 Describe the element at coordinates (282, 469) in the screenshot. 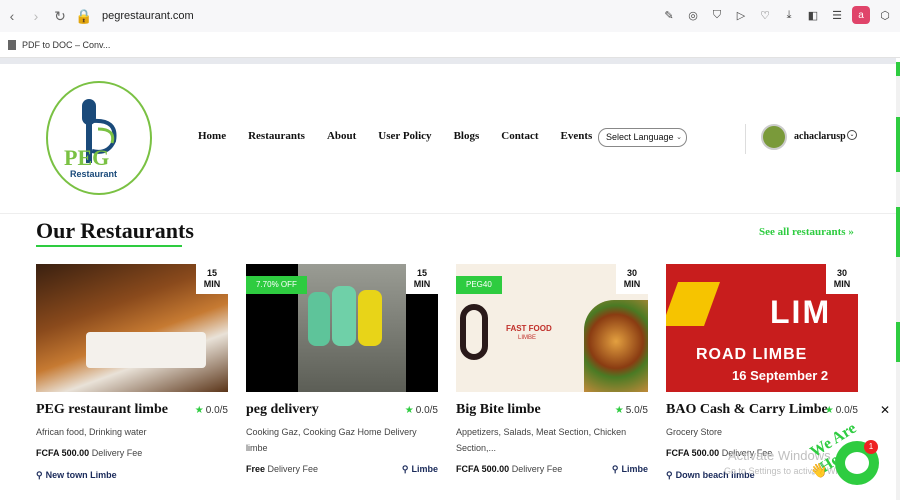

I see `delivery-fee: Free Delivery Fee` at that location.